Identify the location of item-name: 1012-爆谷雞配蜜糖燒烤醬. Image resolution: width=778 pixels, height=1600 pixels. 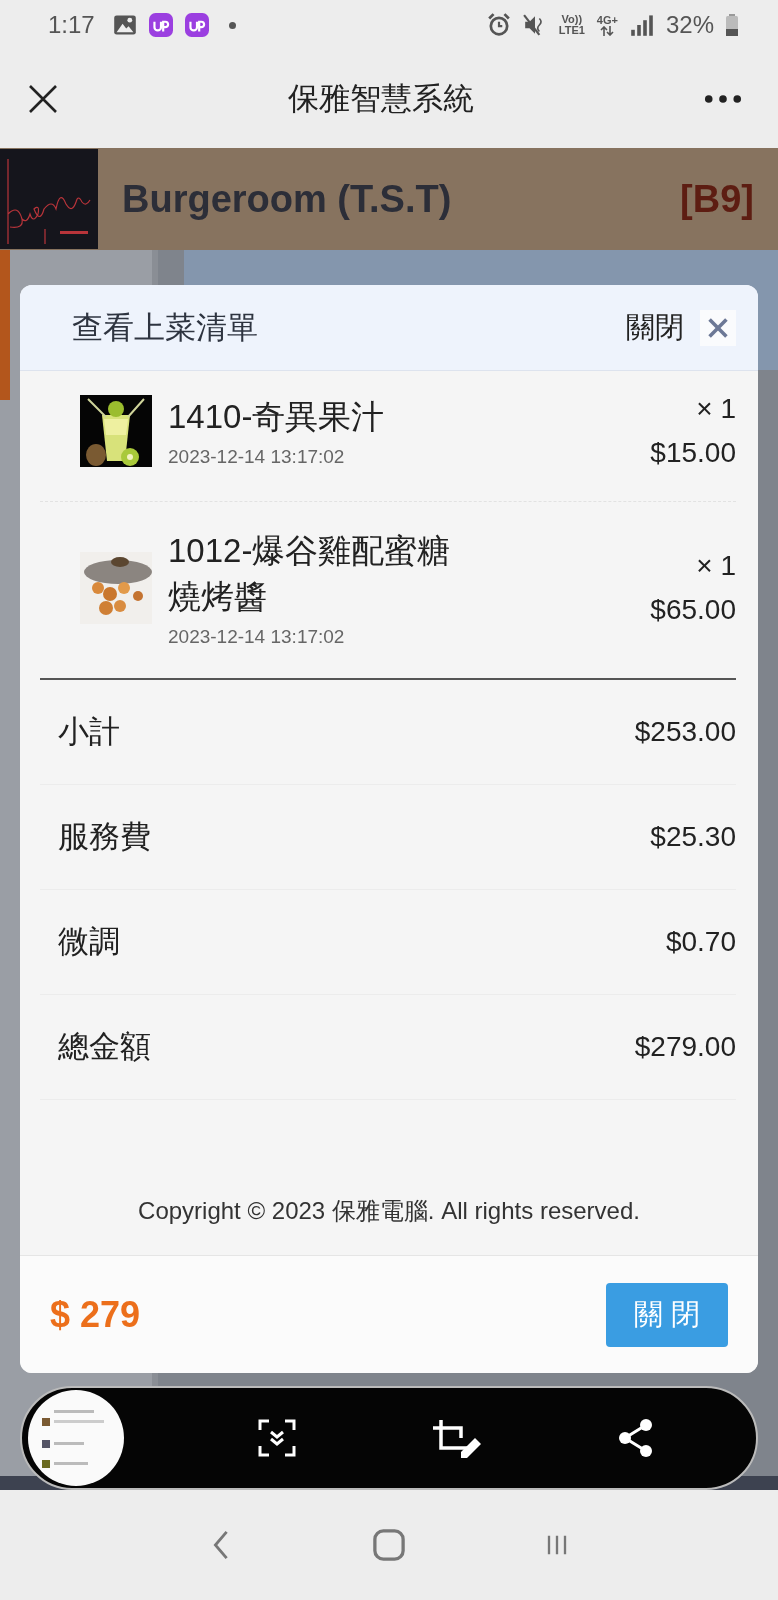
(310, 574).